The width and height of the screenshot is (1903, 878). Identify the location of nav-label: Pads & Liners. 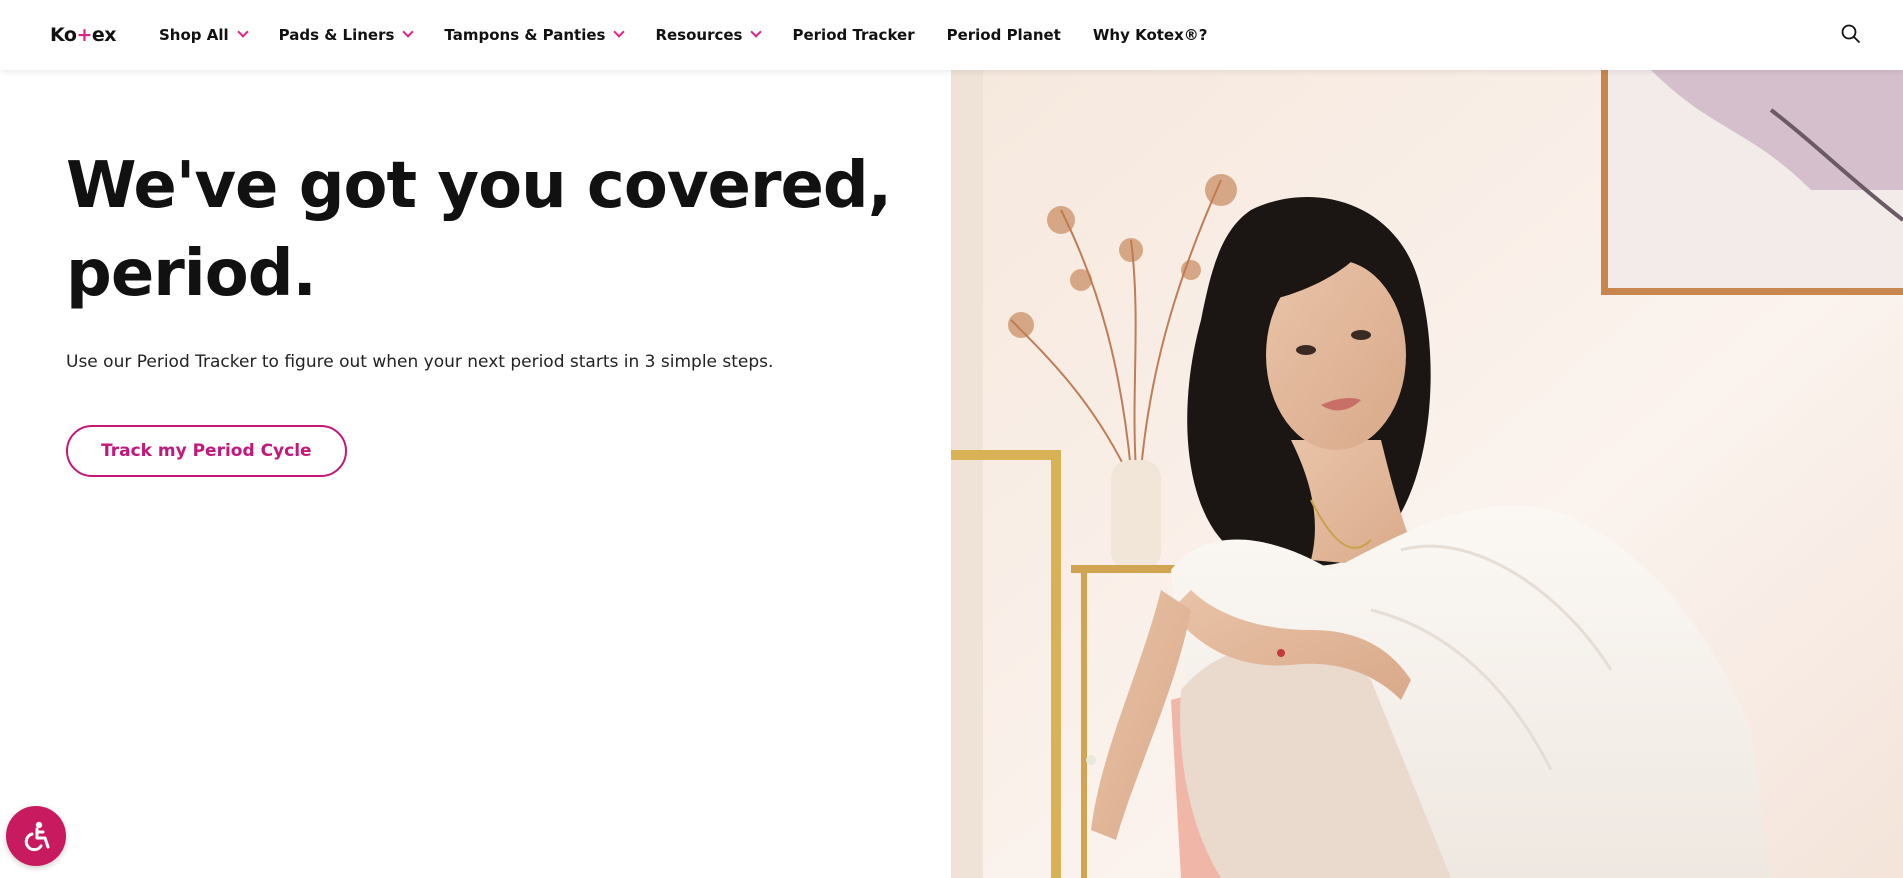
(336, 35).